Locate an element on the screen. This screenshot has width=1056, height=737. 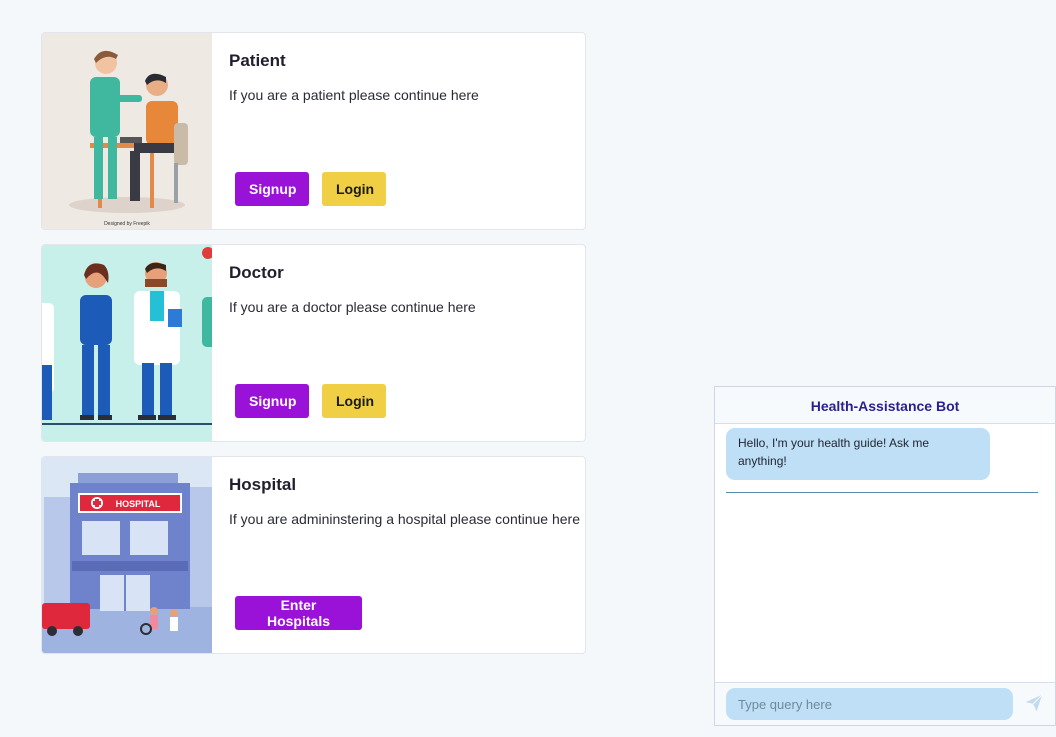
doctor-illustration is located at coordinates (127, 343).